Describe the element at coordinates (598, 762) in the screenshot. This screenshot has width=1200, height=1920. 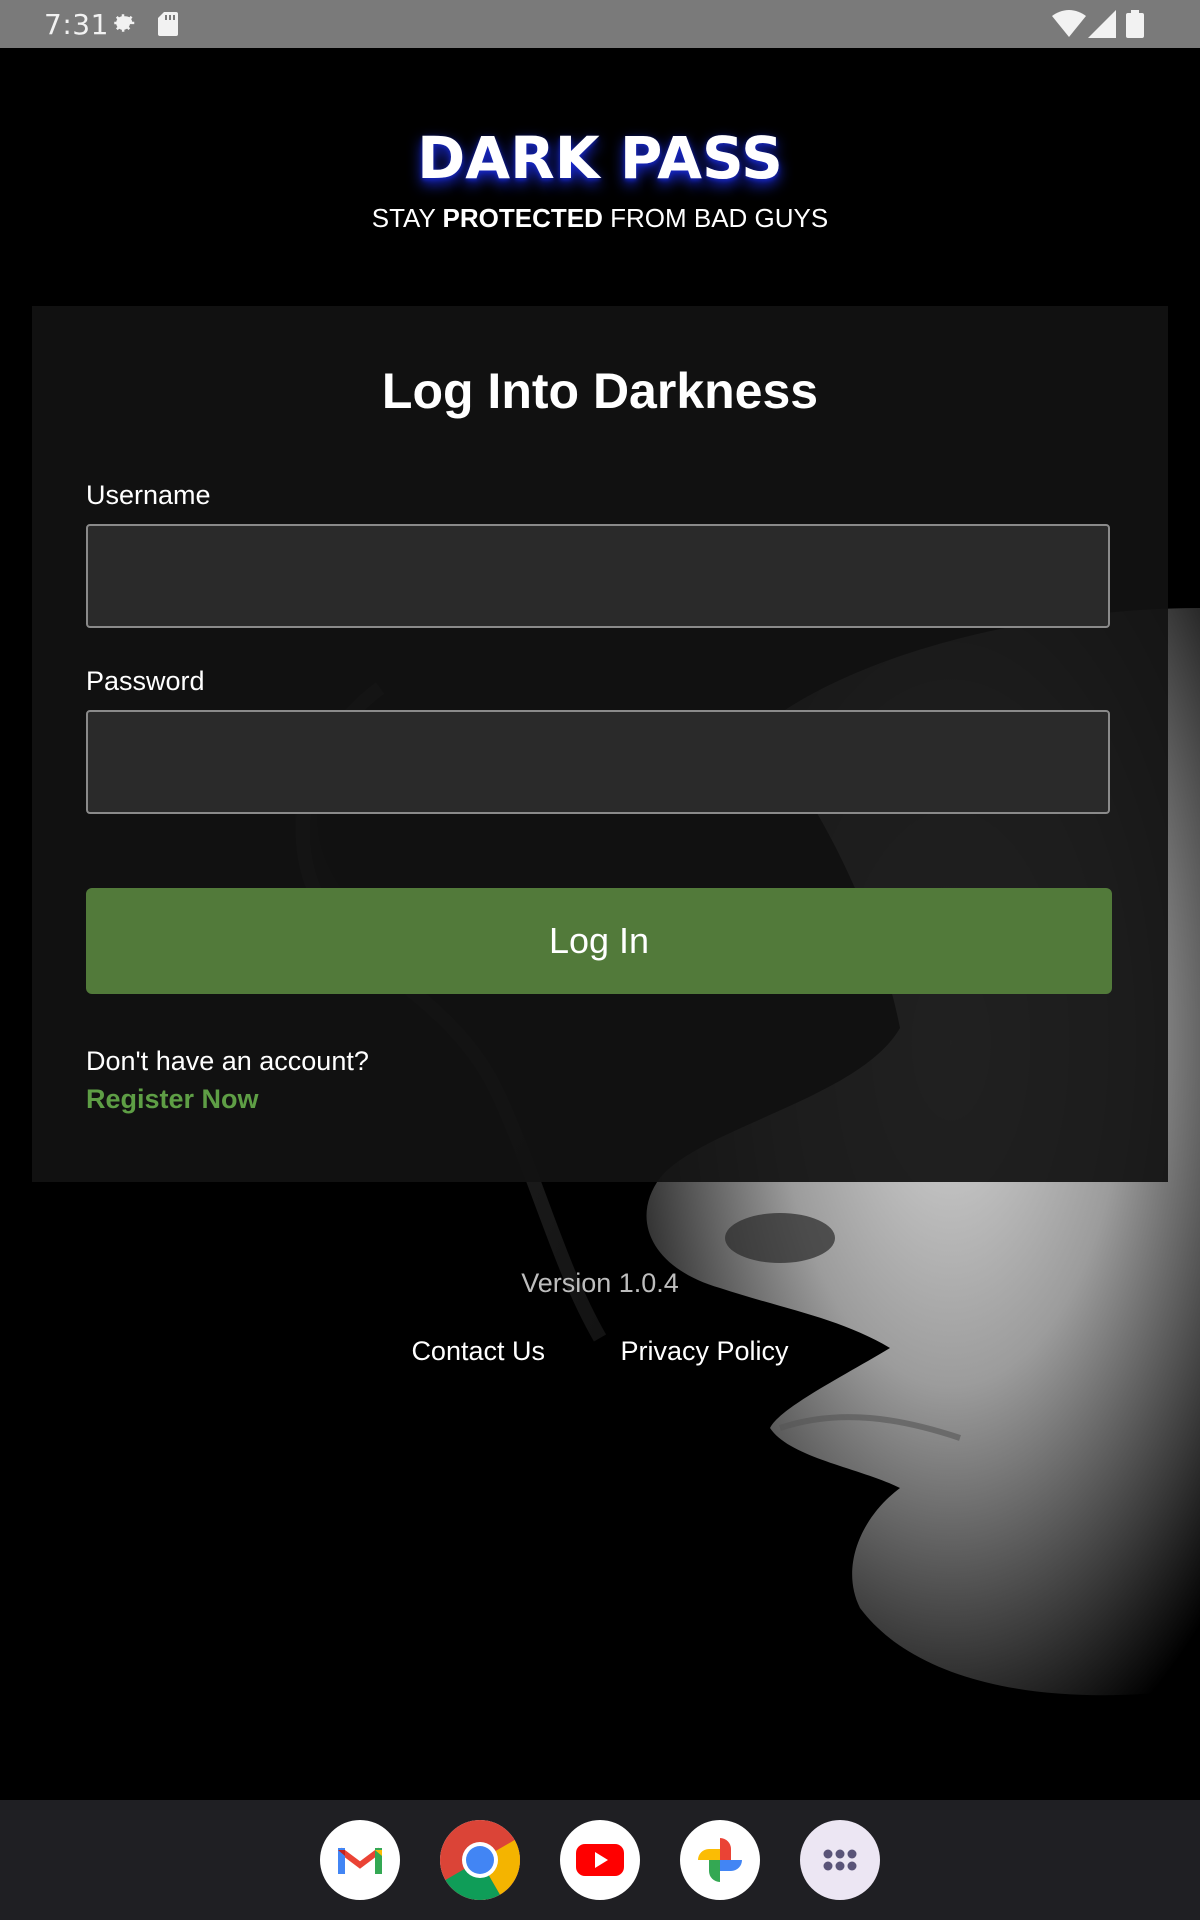
I see `password-input` at that location.